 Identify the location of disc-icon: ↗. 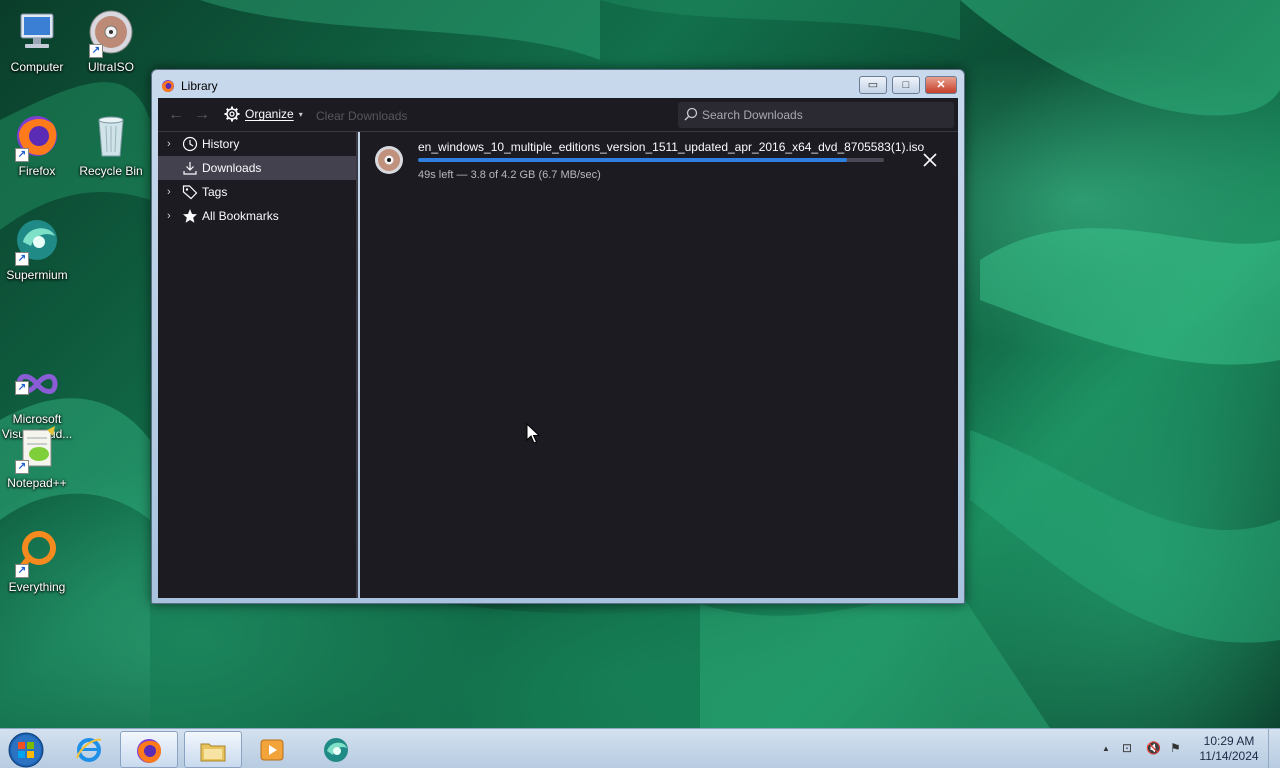
(111, 33).